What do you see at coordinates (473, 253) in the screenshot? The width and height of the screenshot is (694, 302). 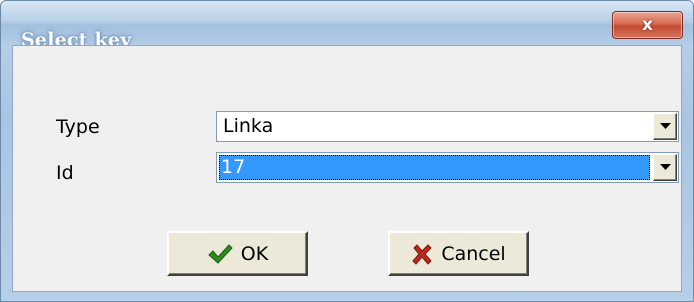 I see `cancel-button-label: Cancel` at bounding box center [473, 253].